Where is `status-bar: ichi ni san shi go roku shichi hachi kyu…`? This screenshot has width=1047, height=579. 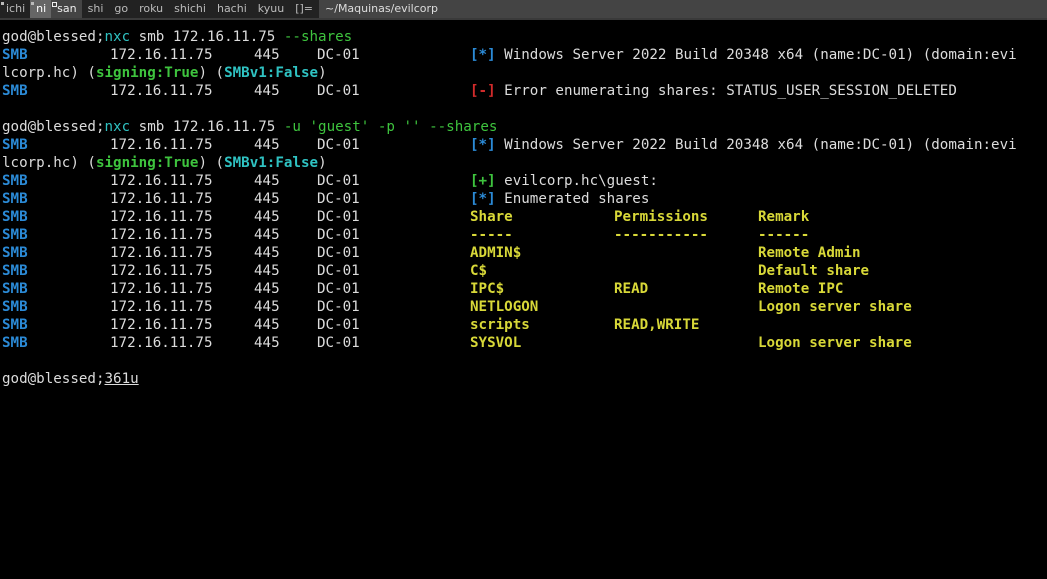 status-bar: ichi ni san shi go roku shichi hachi kyu… is located at coordinates (523, 10).